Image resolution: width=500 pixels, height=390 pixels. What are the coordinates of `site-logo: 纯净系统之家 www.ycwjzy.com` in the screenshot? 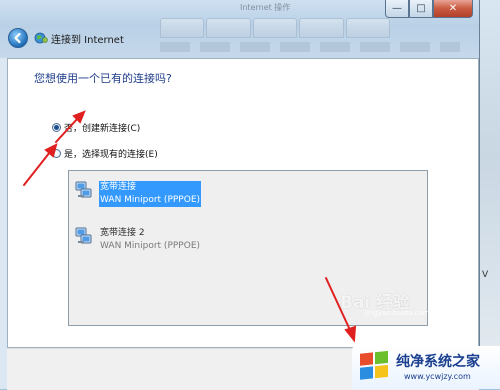 It's located at (426, 367).